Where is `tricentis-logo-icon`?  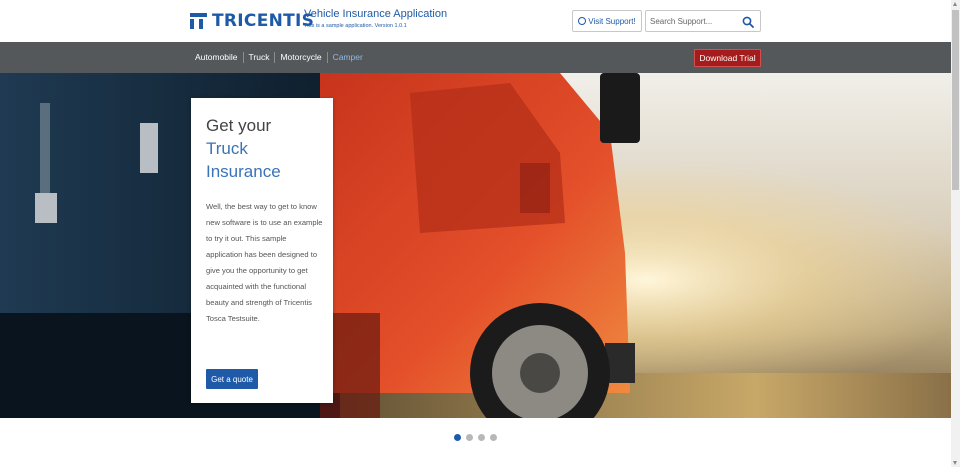 tricentis-logo-icon is located at coordinates (198, 21).